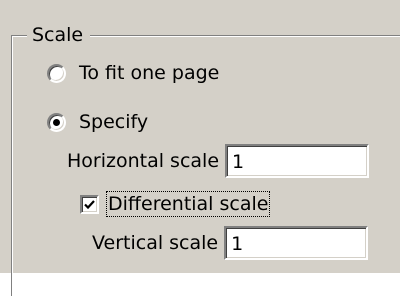 This screenshot has width=400, height=296. What do you see at coordinates (155, 243) in the screenshot?
I see `vertical-scale-label: Vertical scale` at bounding box center [155, 243].